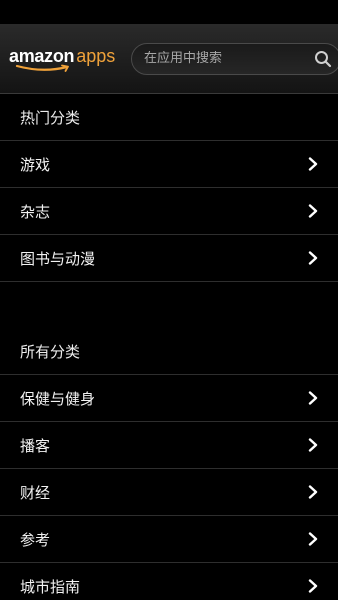 The width and height of the screenshot is (338, 600). I want to click on logo-wordmark: amazon apps, so click(65, 56).